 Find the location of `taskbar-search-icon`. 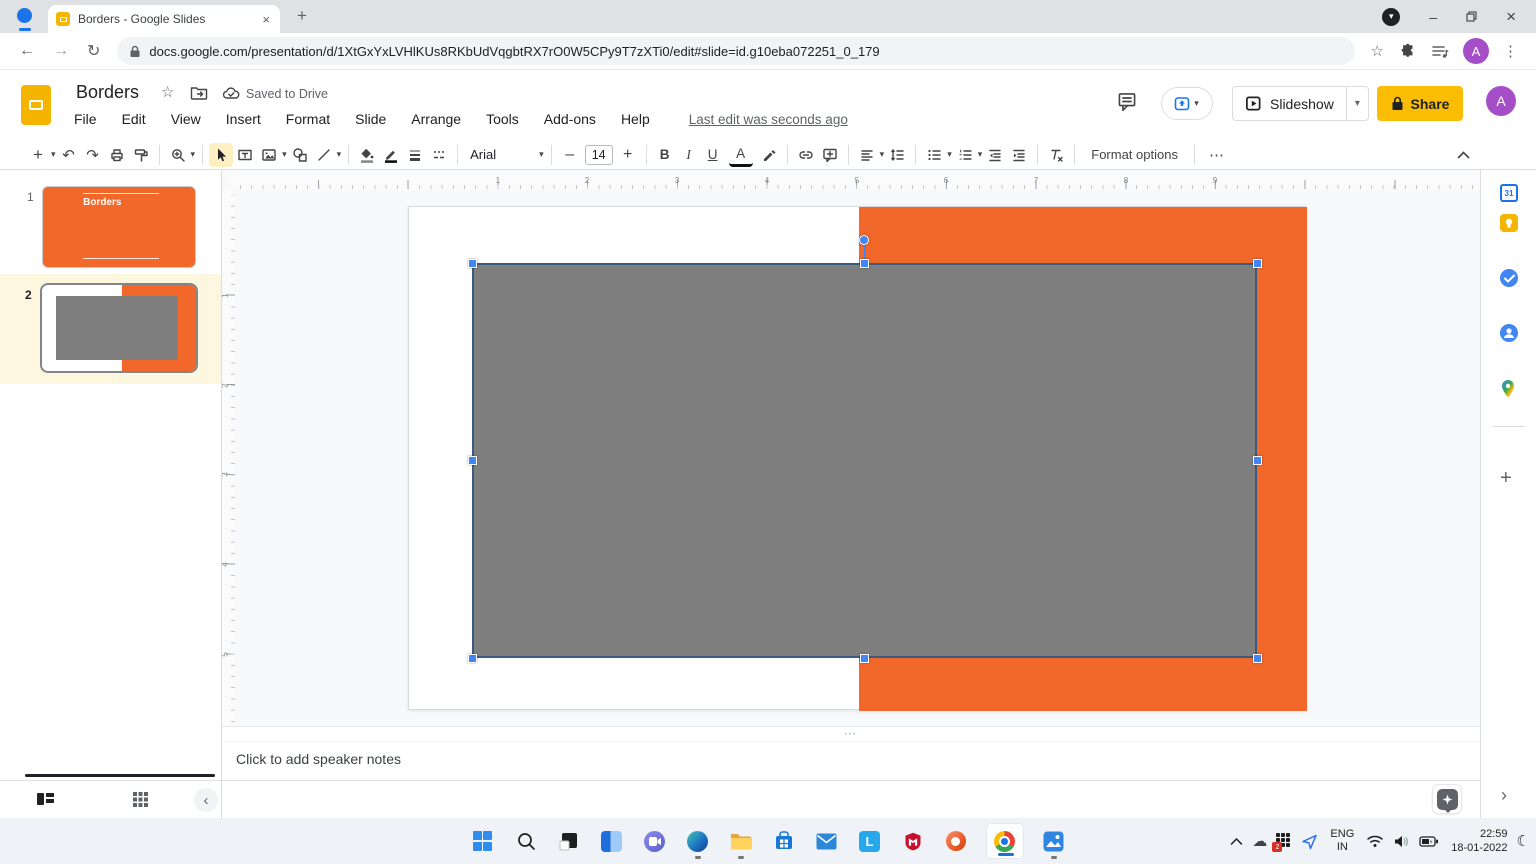

taskbar-search-icon is located at coordinates (526, 841).